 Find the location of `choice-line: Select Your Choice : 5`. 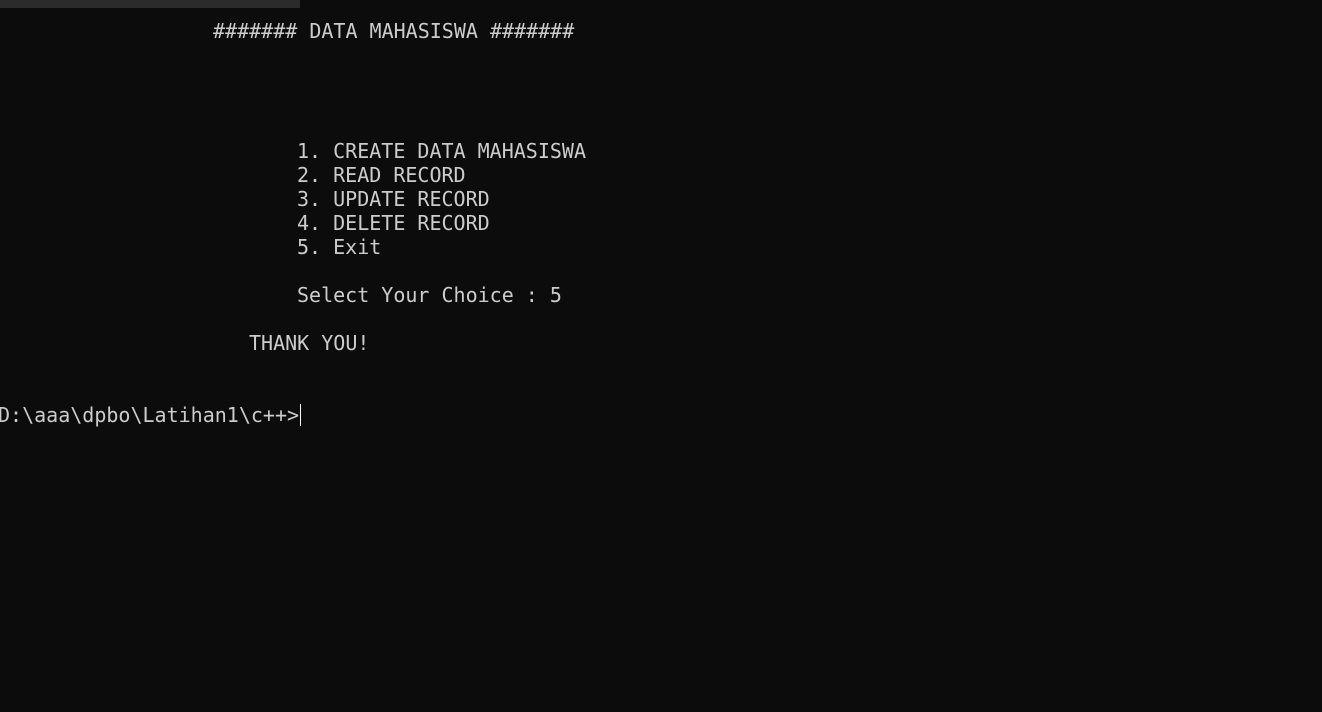

choice-line: Select Your Choice : 5 is located at coordinates (429, 295).